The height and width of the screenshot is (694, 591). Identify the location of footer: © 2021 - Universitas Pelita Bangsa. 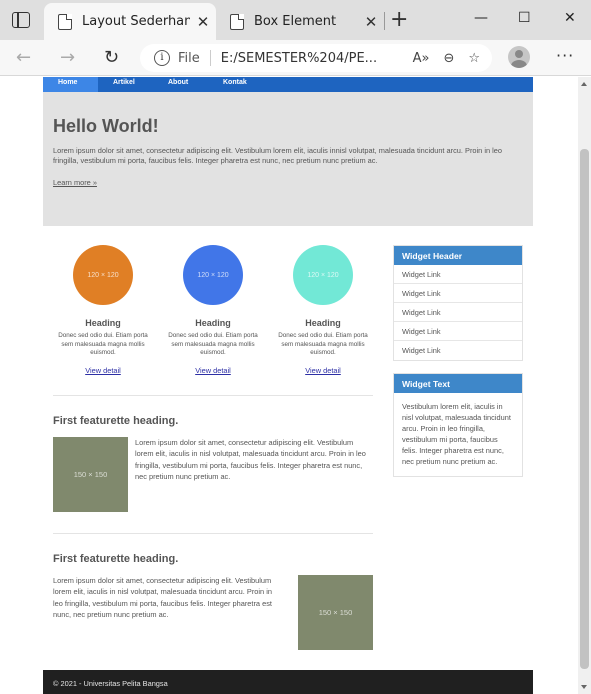
(288, 682).